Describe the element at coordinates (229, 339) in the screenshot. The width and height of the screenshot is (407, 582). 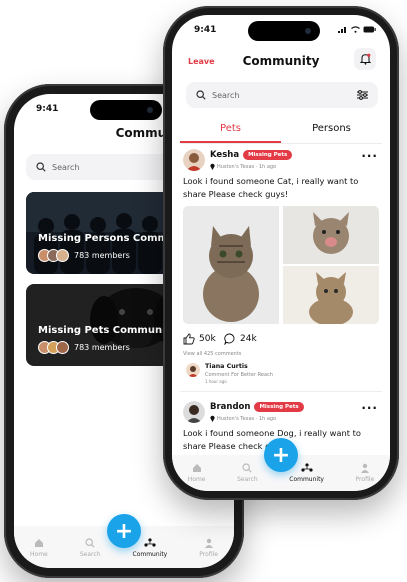
I see `comment-icon` at that location.